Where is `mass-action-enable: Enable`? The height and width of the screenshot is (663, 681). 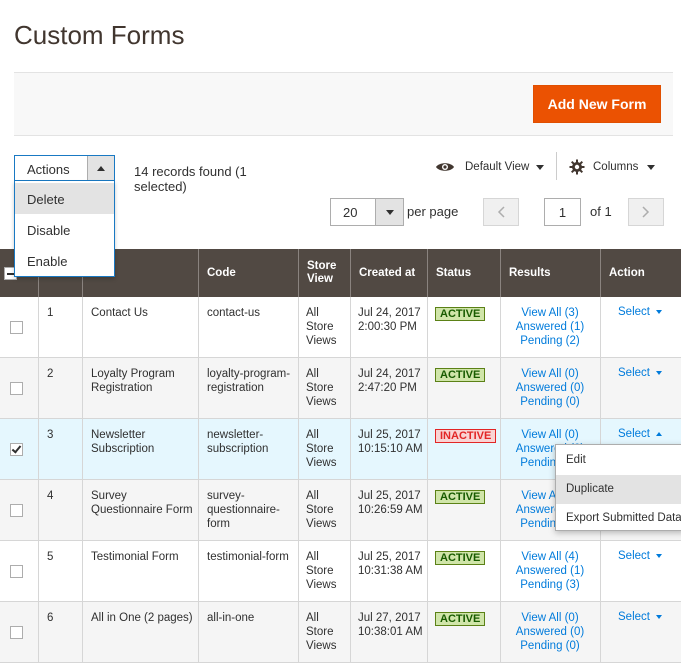 mass-action-enable: Enable is located at coordinates (64, 260).